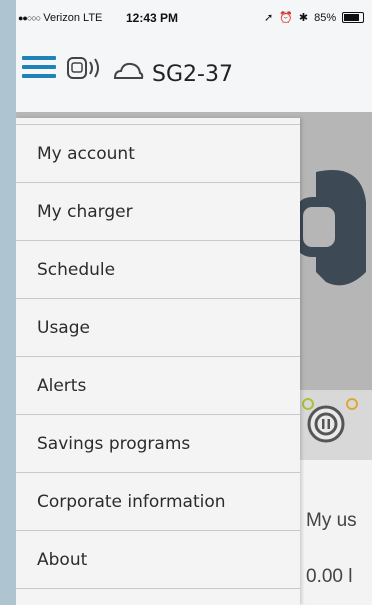 Image resolution: width=372 pixels, height=605 pixels. Describe the element at coordinates (128, 70) in the screenshot. I see `cloud-icon` at that location.